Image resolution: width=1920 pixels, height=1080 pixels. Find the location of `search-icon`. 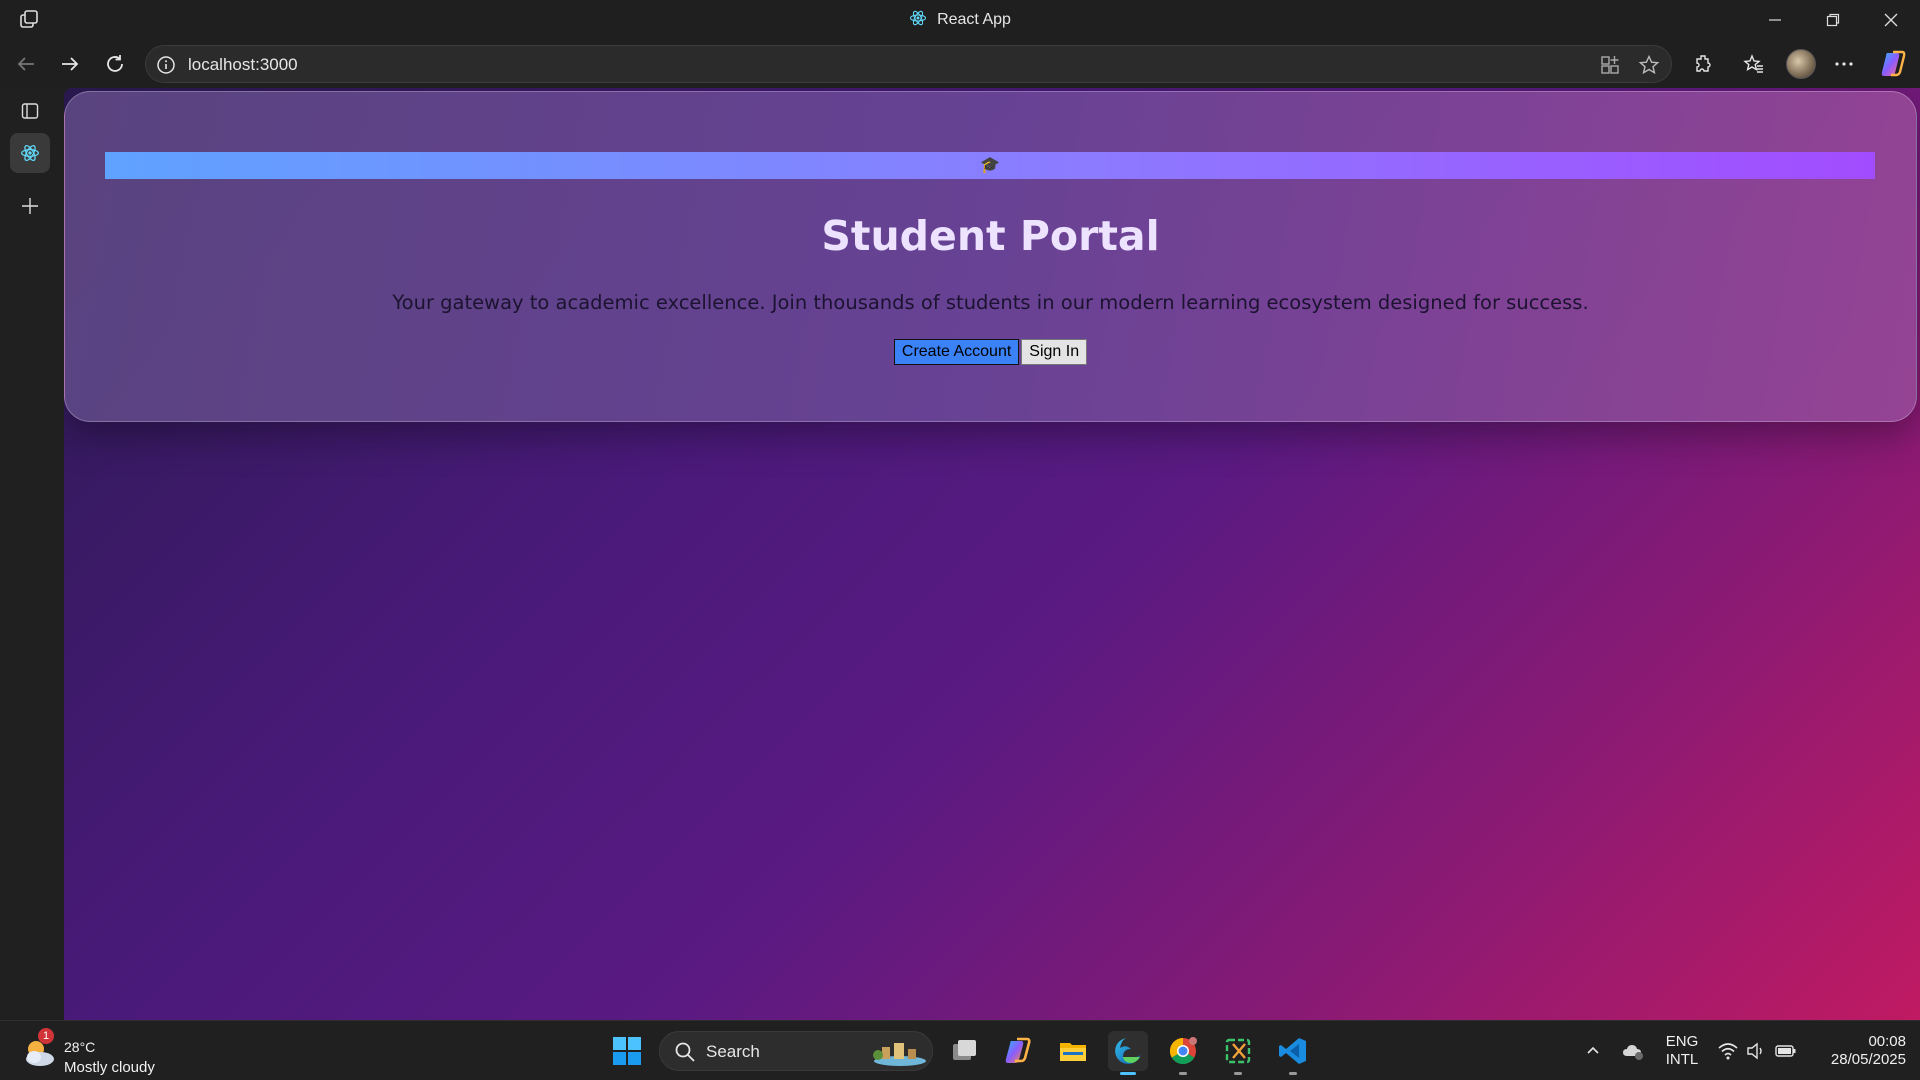

search-icon is located at coordinates (685, 1052).